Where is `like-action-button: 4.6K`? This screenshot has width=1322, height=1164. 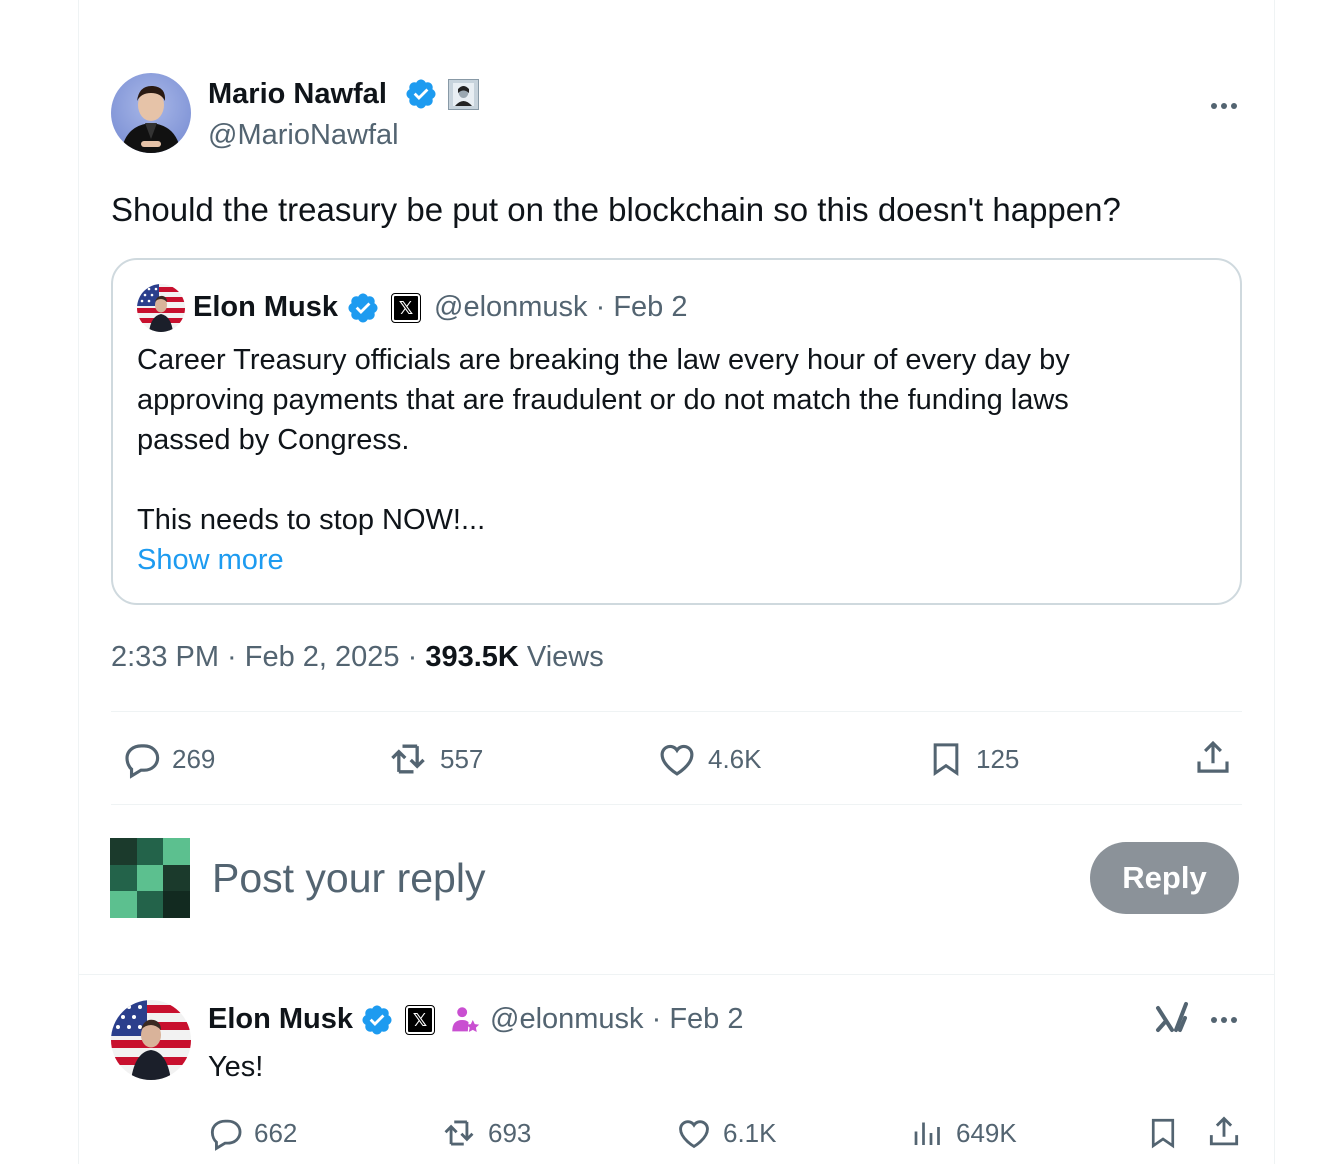
like-action-button: 4.6K is located at coordinates (709, 759).